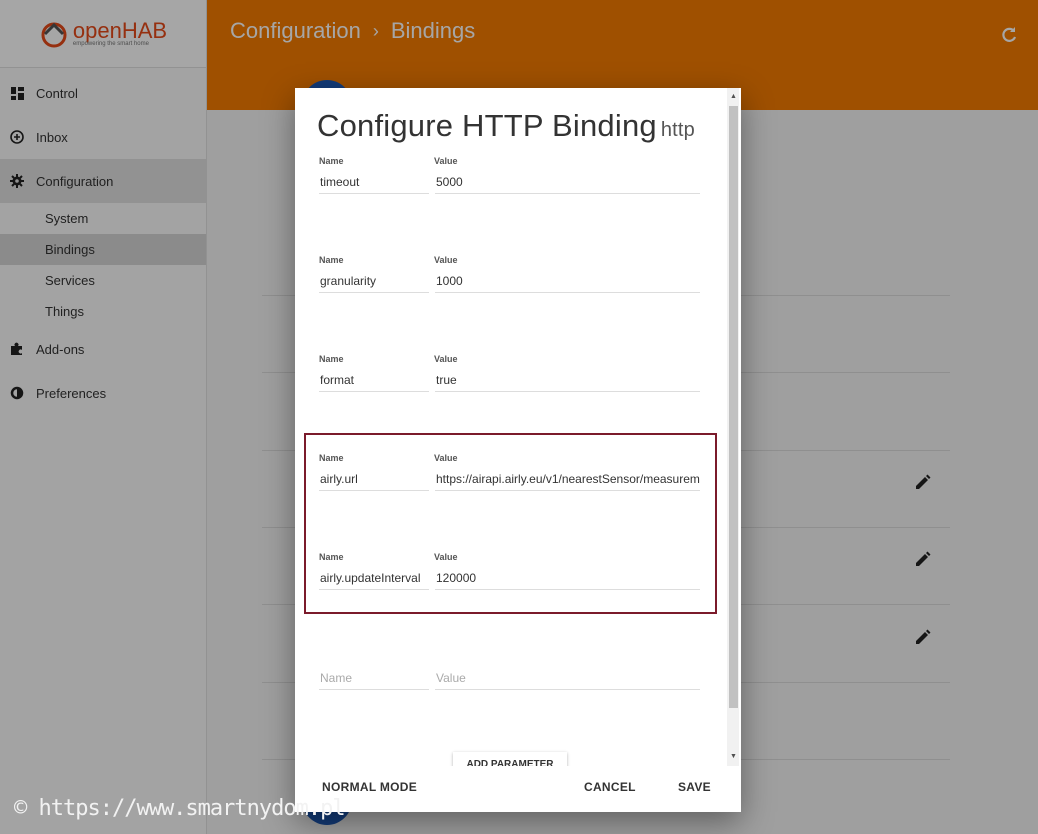 Image resolution: width=1038 pixels, height=834 pixels. Describe the element at coordinates (510, 759) in the screenshot. I see `add-parameter-button: ADD PARAMETER` at that location.